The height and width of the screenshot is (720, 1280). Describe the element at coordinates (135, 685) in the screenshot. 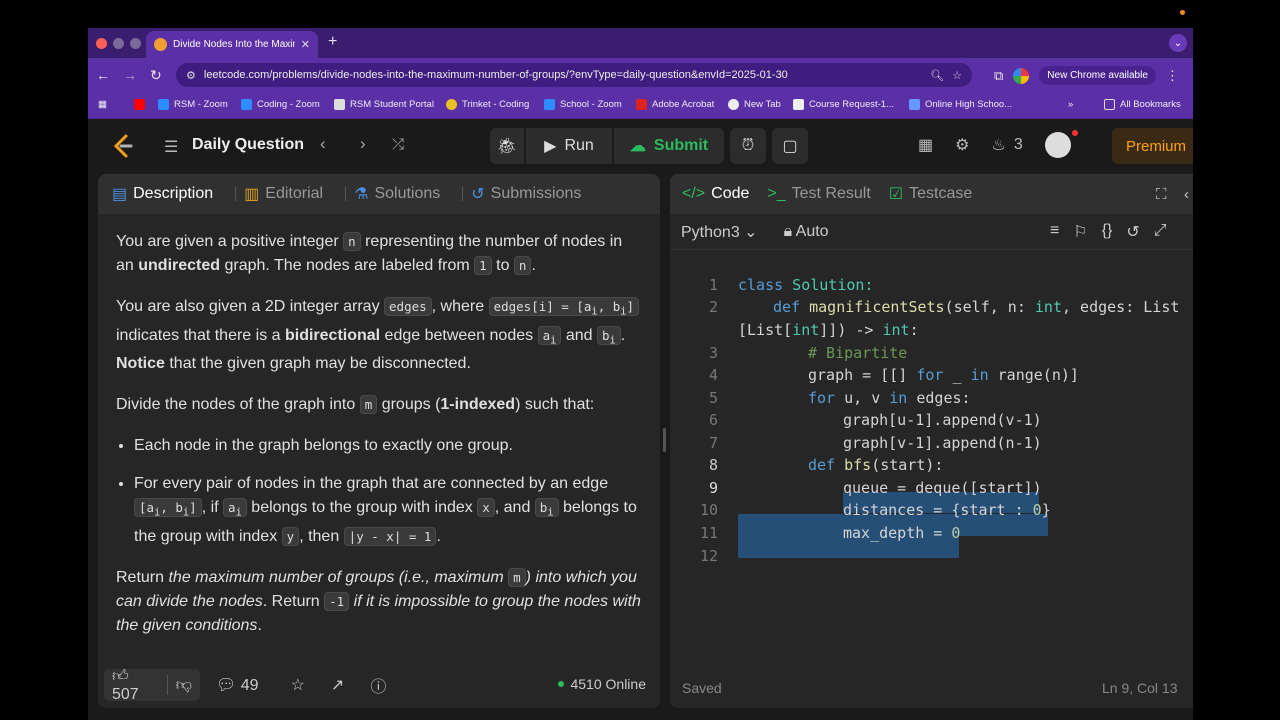

I see `like-button: 👍︎ 507` at that location.